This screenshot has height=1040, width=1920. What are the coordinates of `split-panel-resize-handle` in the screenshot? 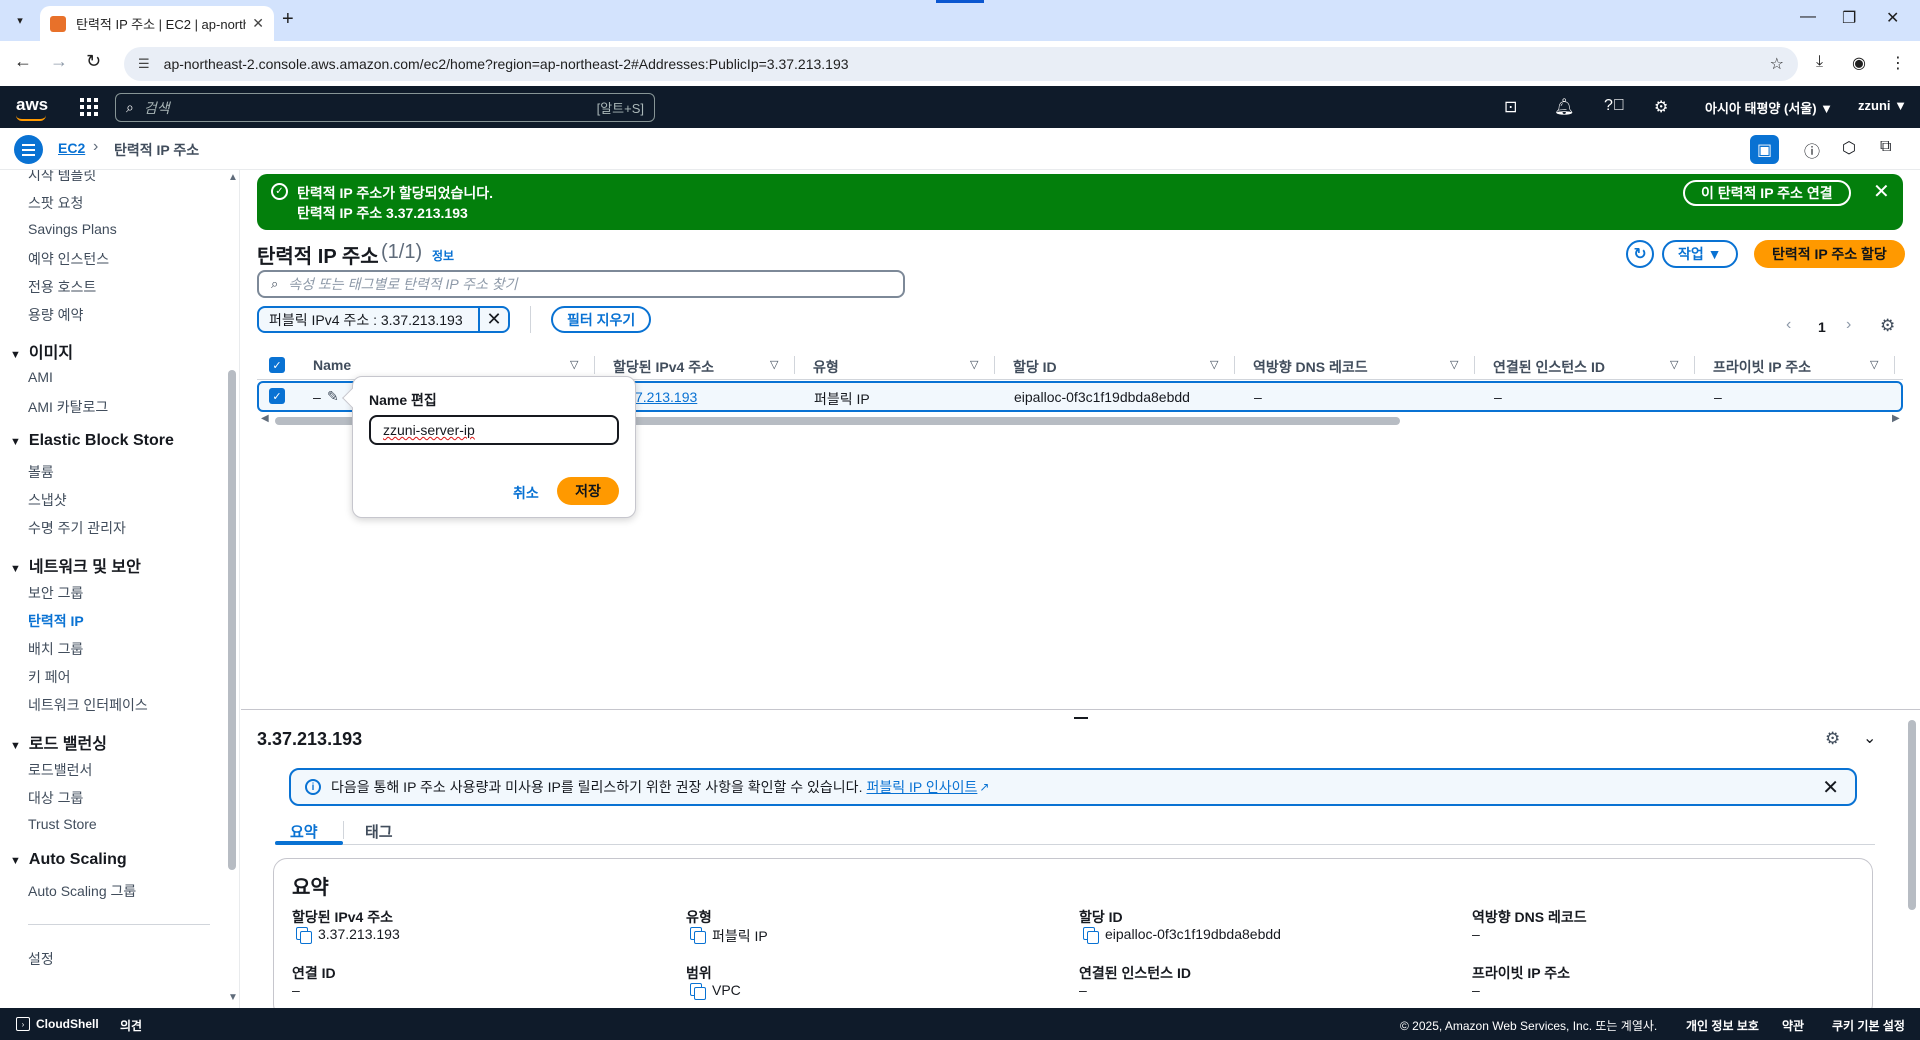 It's located at (1081, 718).